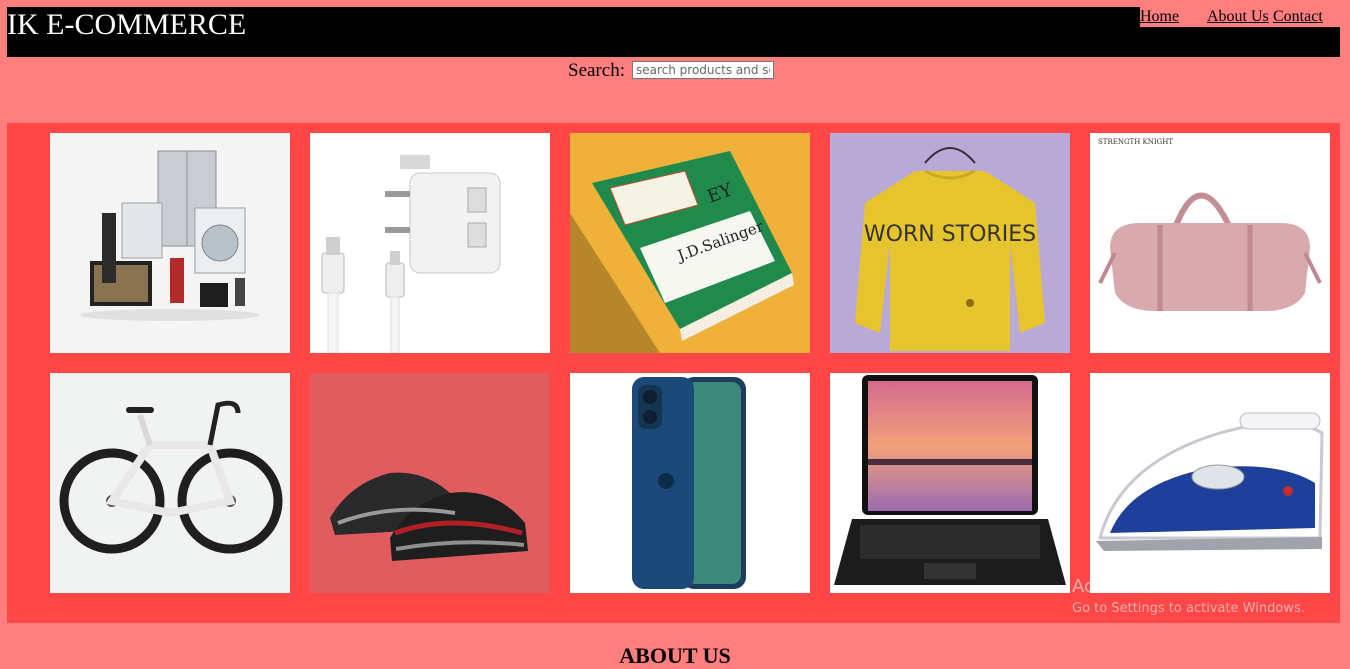 The image size is (1350, 669). Describe the element at coordinates (1152, 586) in the screenshot. I see `windows-activation-title: Activate Windows` at that location.